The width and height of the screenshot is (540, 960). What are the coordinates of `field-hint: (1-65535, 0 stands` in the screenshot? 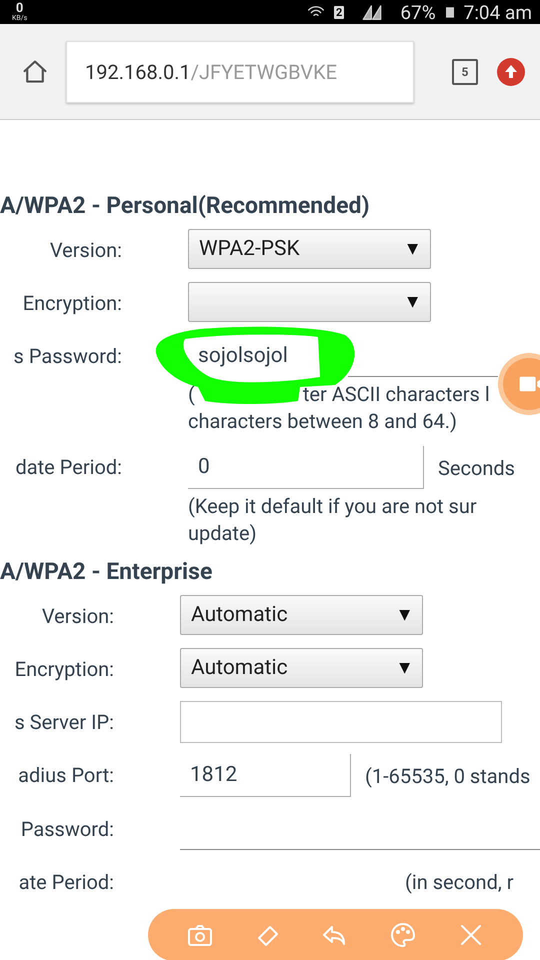 It's located at (447, 776).